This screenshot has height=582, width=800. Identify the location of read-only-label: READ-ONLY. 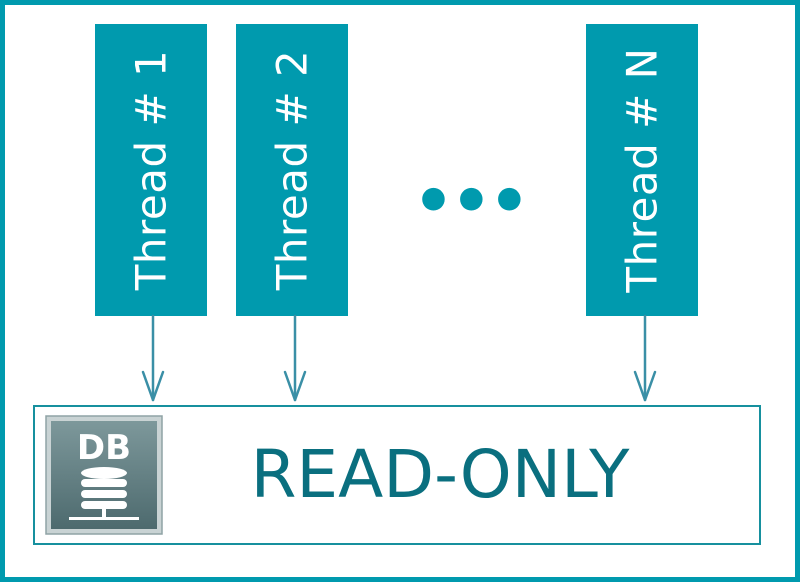
(440, 474).